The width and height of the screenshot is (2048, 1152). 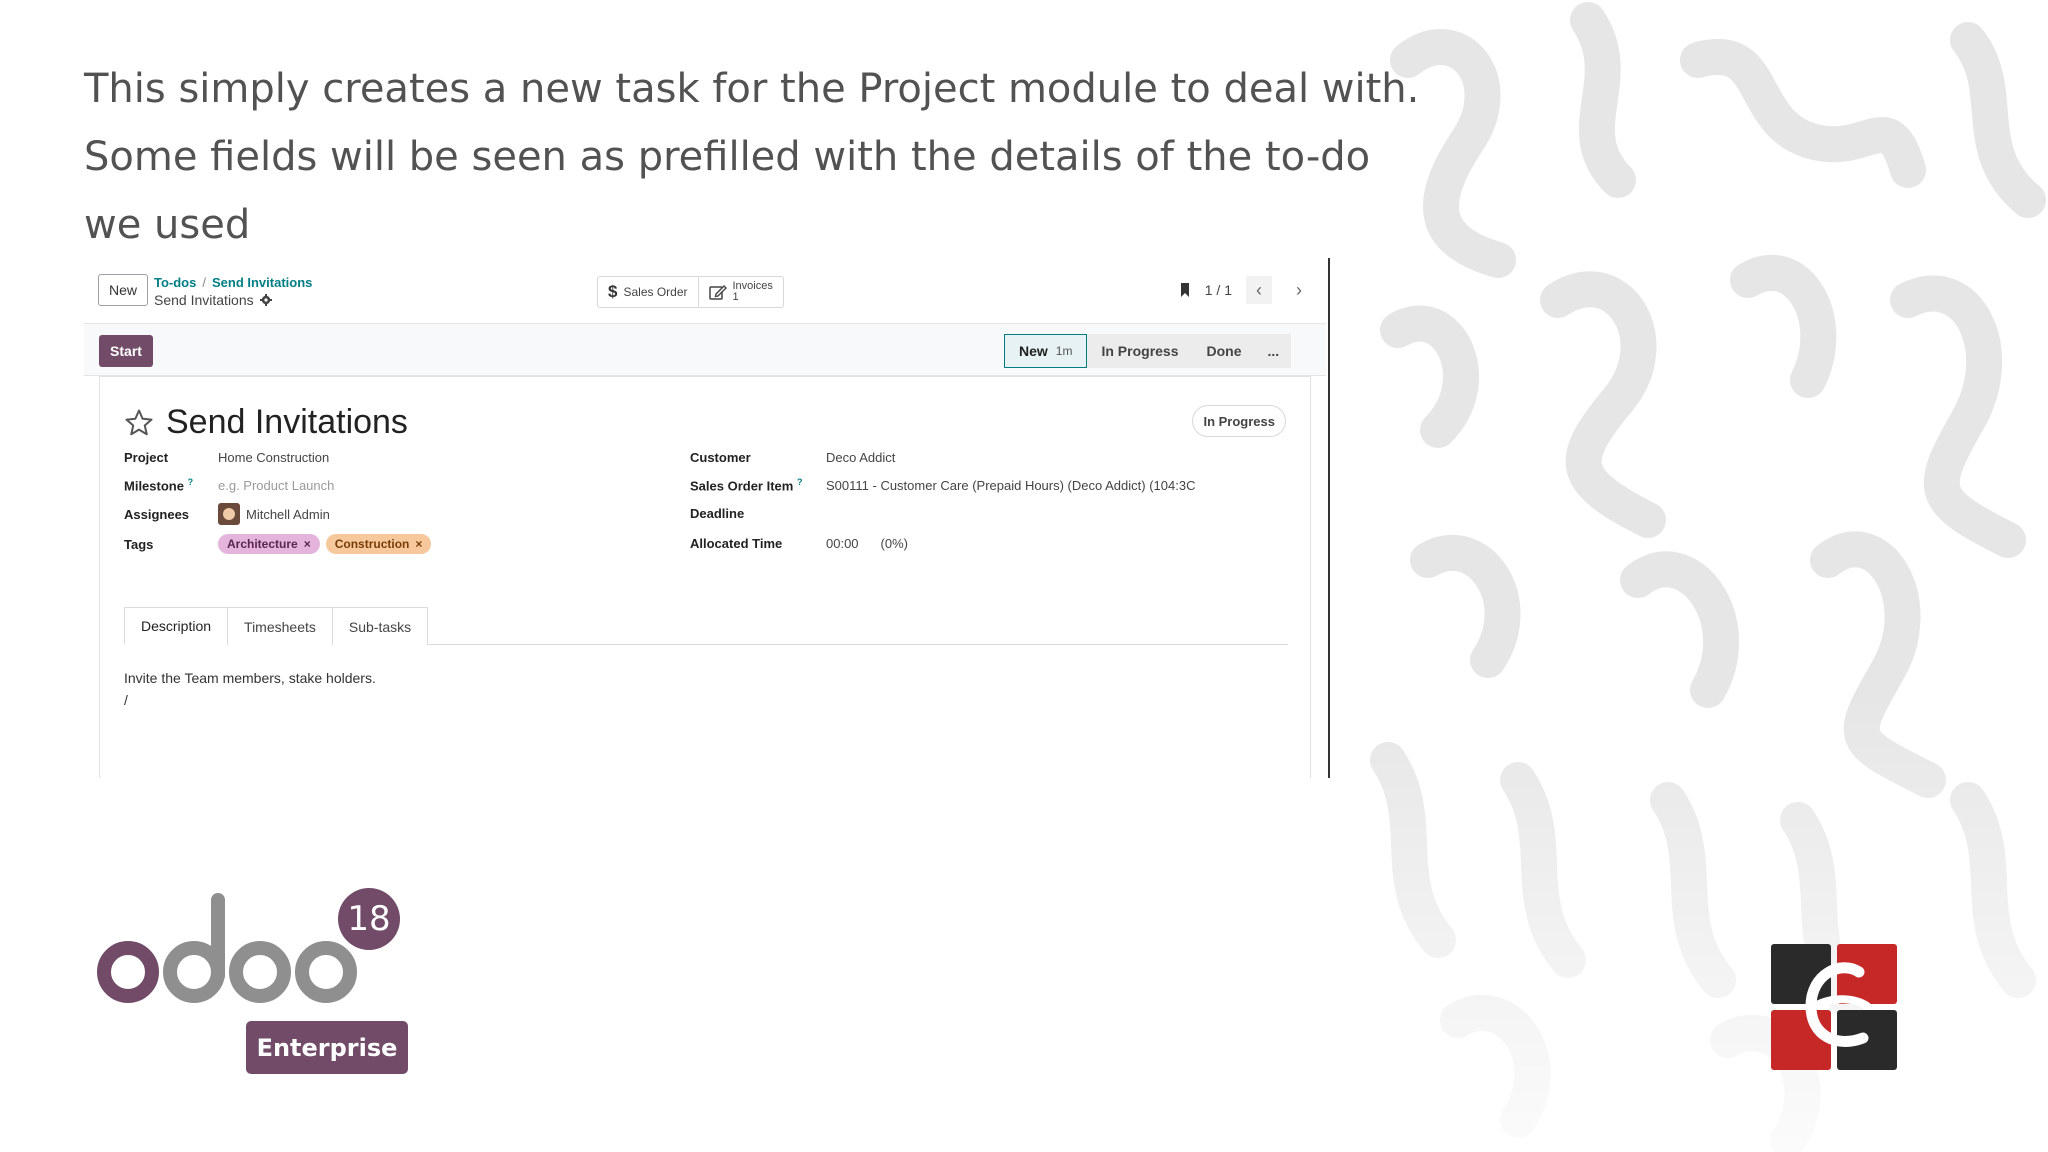 What do you see at coordinates (139, 544) in the screenshot?
I see `tags-label: Tags` at bounding box center [139, 544].